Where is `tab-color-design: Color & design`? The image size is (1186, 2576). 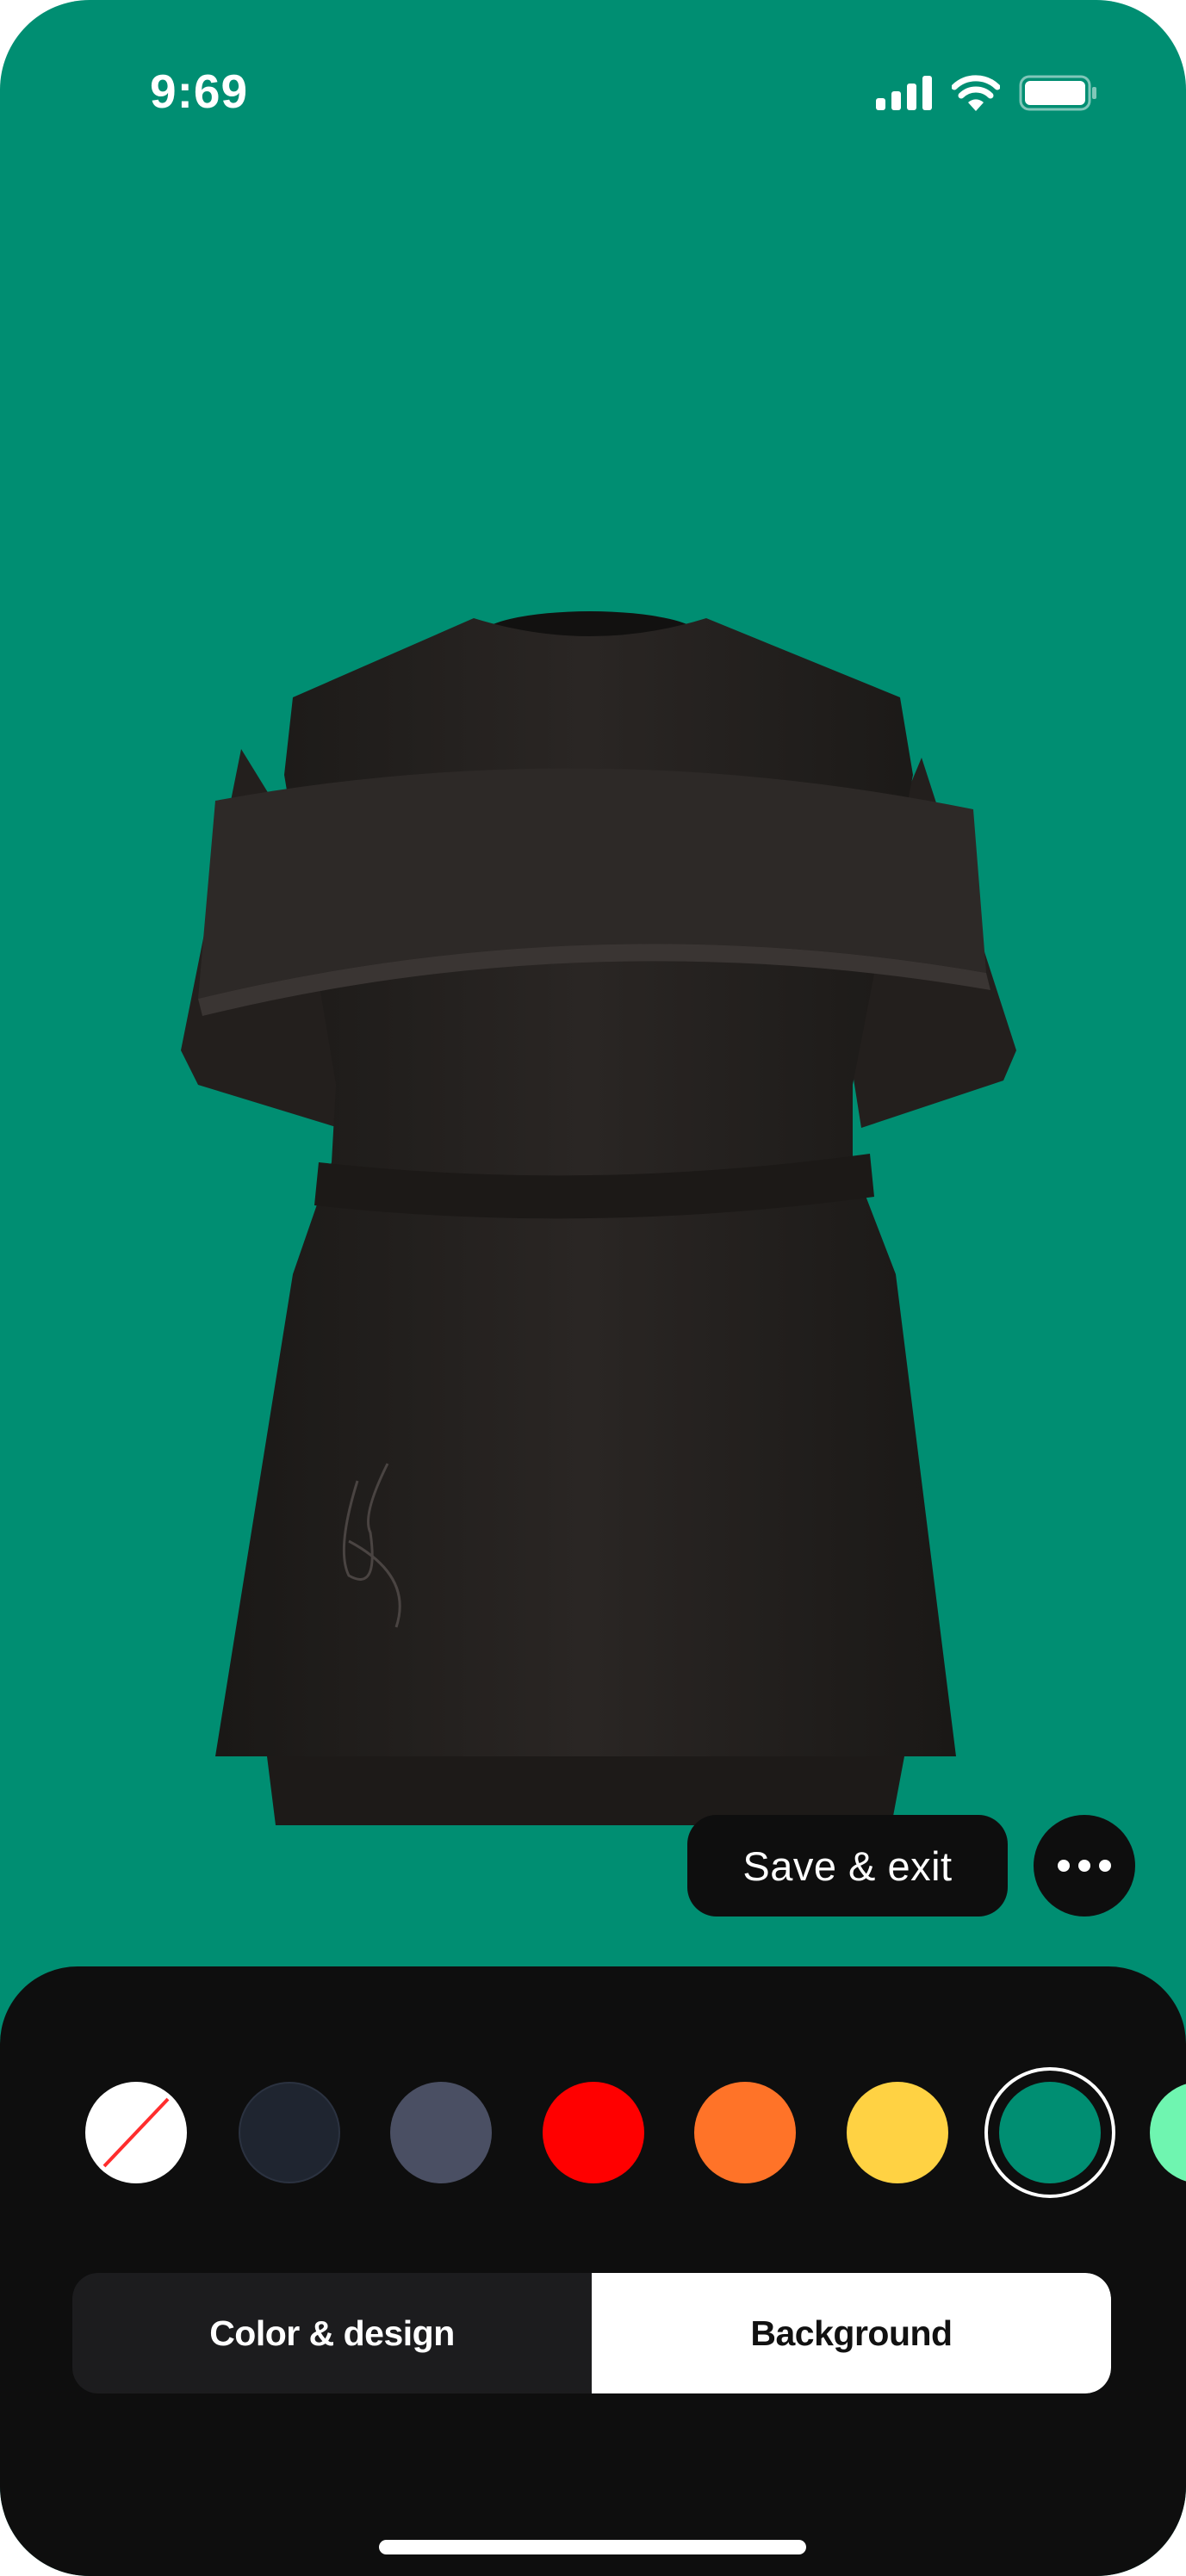 tab-color-design: Color & design is located at coordinates (332, 2333).